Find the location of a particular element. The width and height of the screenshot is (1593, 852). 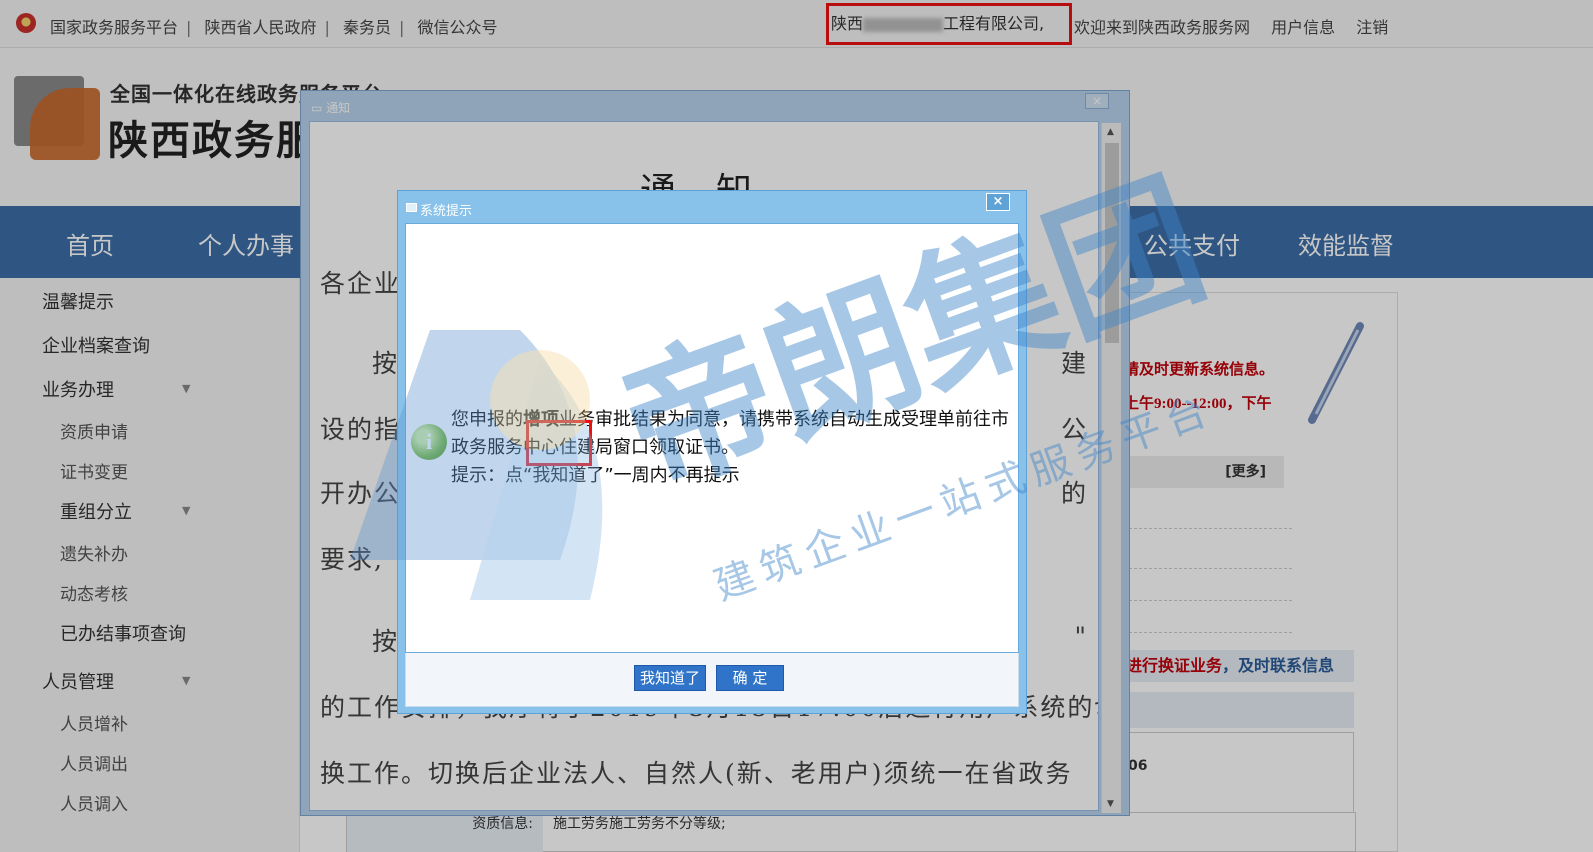

confirm-button: 确 定 is located at coordinates (750, 678).